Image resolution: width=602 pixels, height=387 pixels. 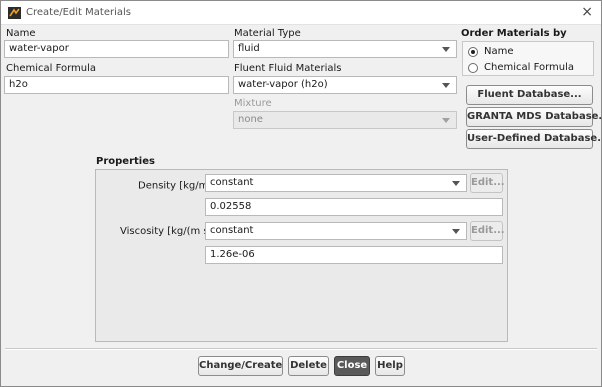 I want to click on name-label: Name, so click(x=21, y=33).